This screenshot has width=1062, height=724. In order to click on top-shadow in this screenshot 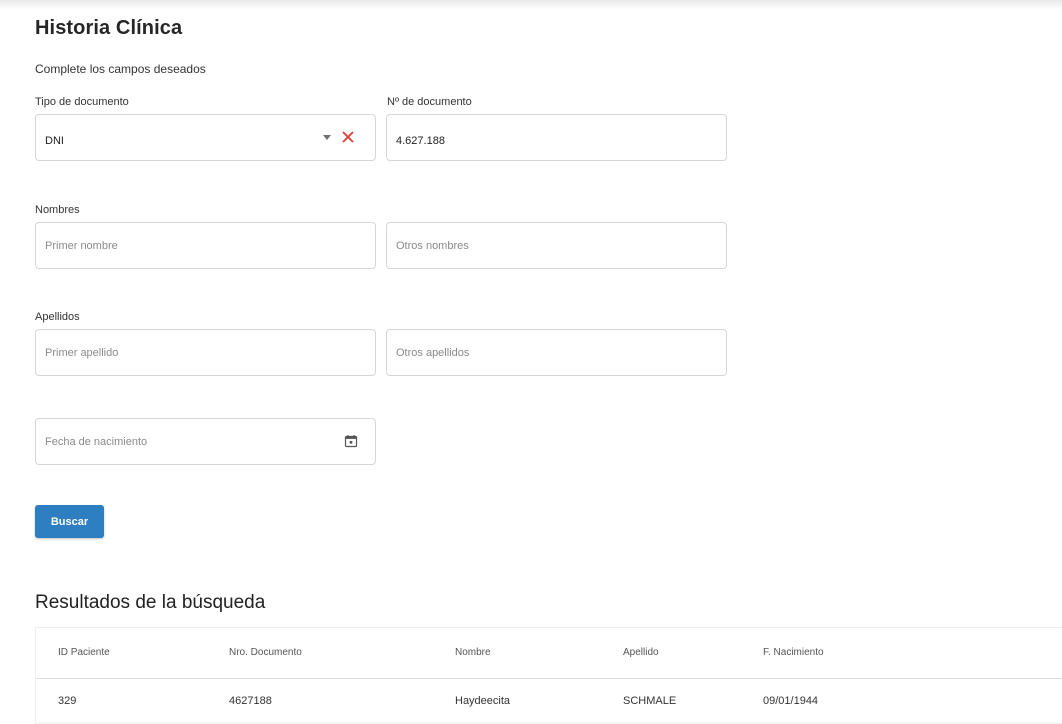, I will do `click(531, 5)`.